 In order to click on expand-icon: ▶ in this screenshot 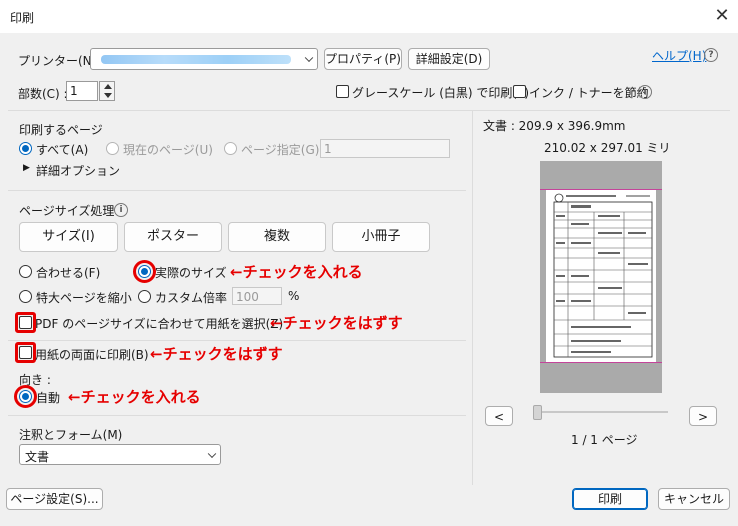, I will do `click(26, 168)`.